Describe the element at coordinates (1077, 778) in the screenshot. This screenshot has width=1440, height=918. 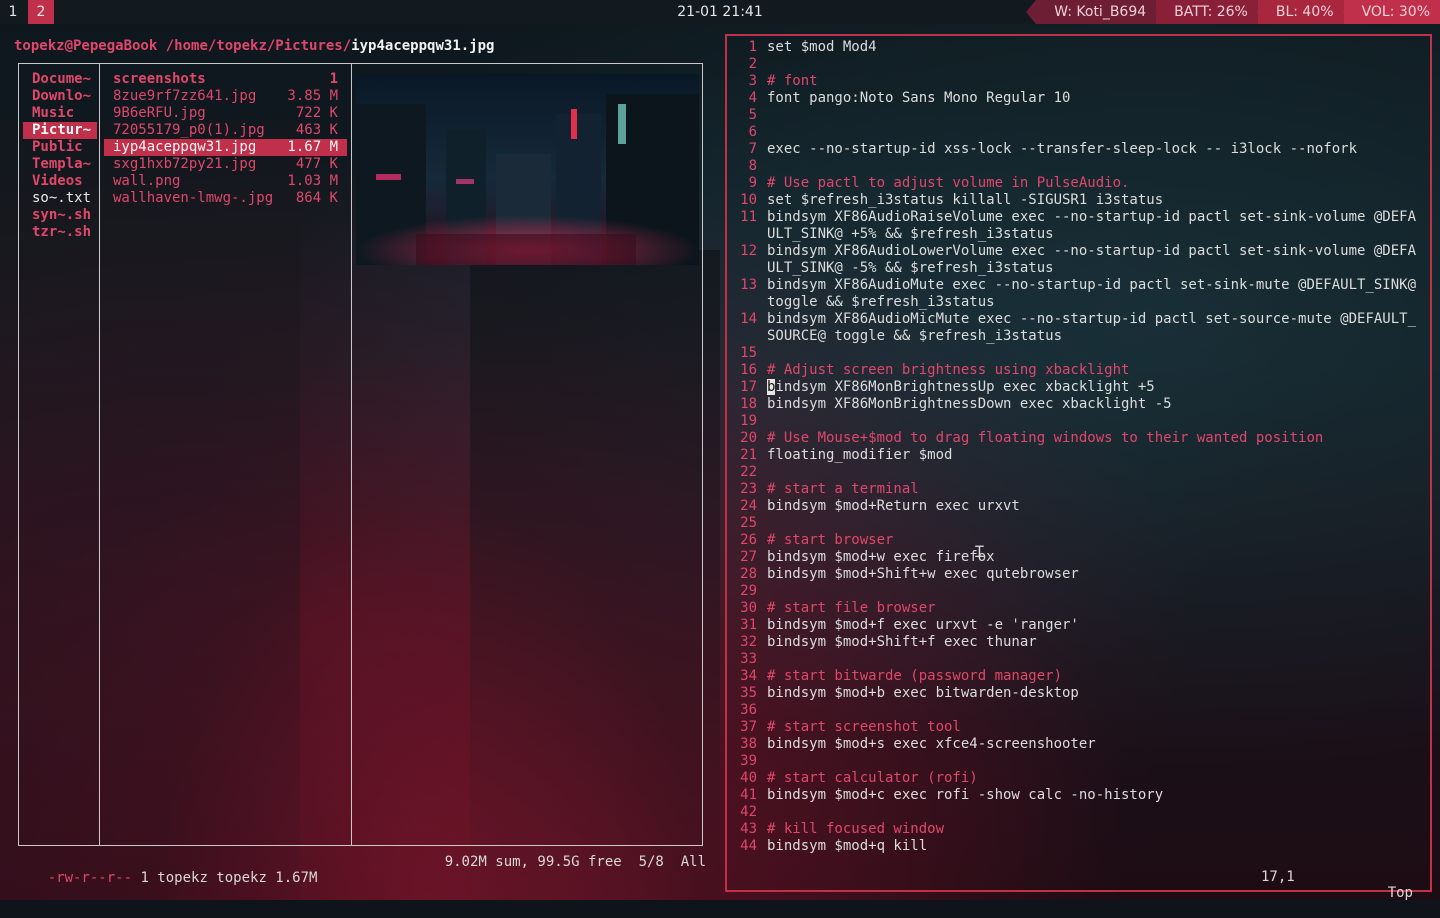
I see `editor-line: 40 # start calculator (rofi)` at that location.